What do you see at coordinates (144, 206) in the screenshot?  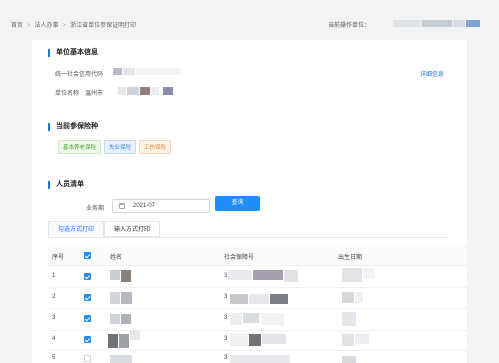 I see `period-date-value: 2021-07` at bounding box center [144, 206].